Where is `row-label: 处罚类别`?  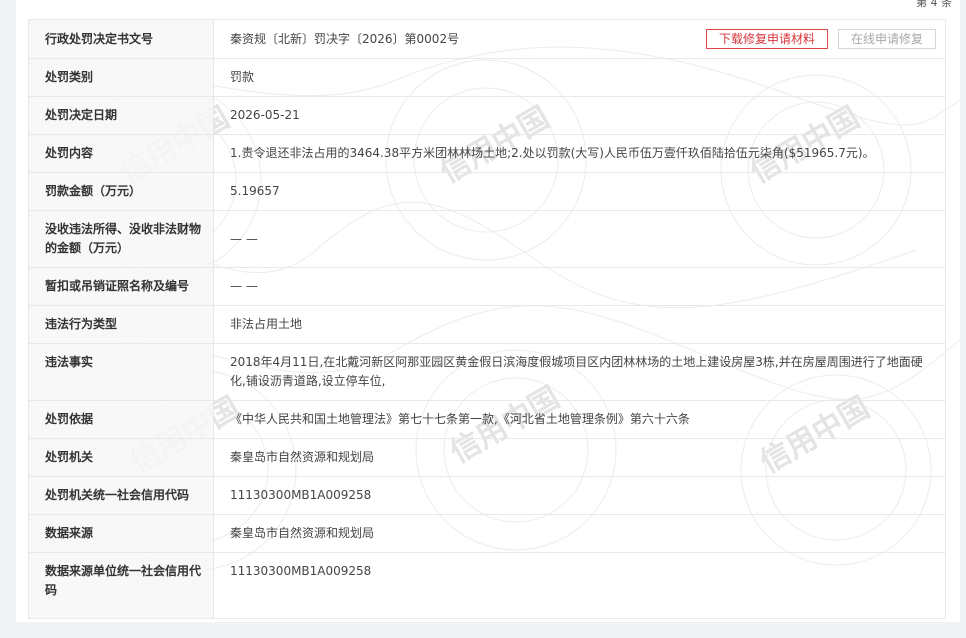
row-label: 处罚类别 is located at coordinates (121, 77).